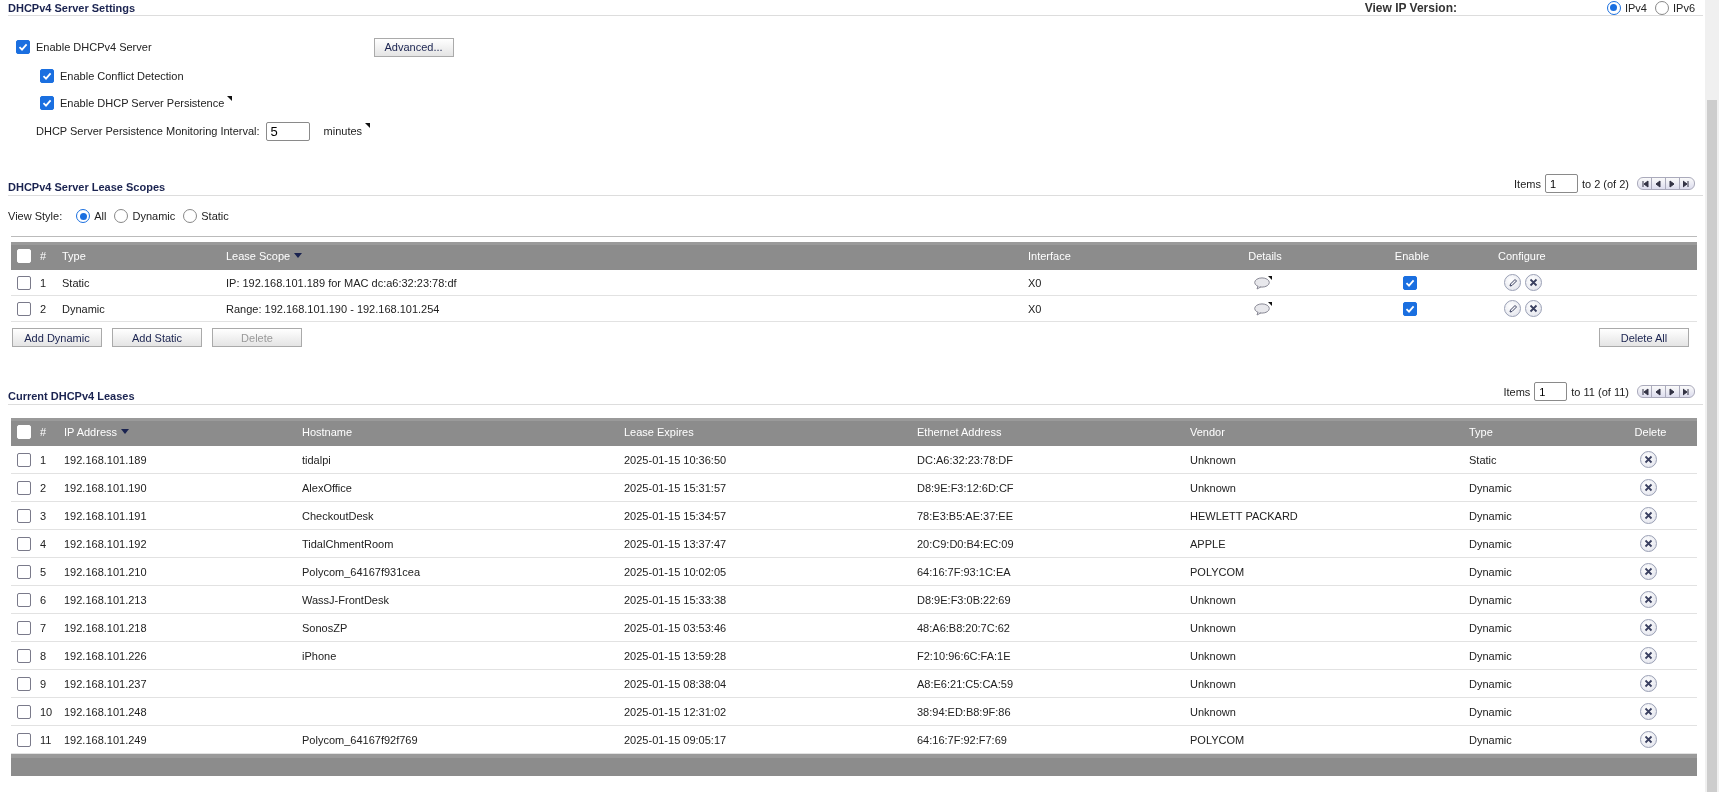 Image resolution: width=1719 pixels, height=792 pixels. I want to click on action-button: Add Static, so click(157, 337).